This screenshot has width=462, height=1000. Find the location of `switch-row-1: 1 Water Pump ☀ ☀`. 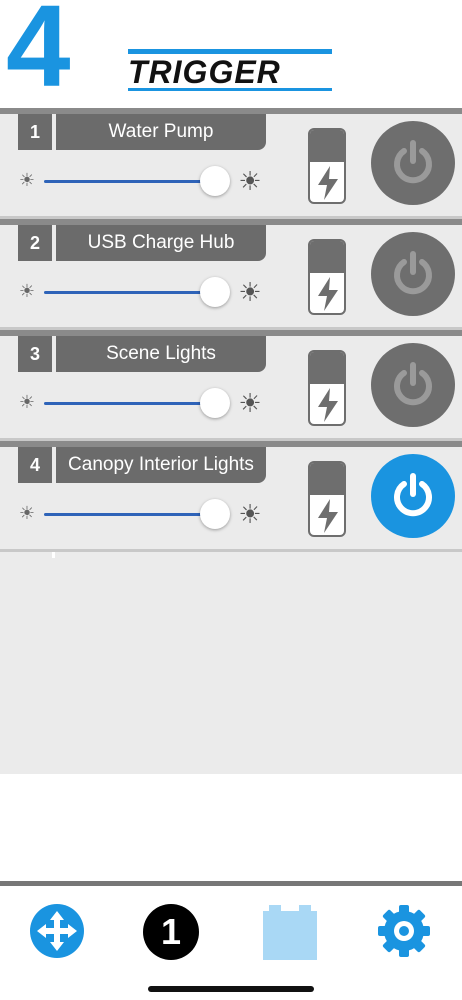

switch-row-1: 1 Water Pump ☀ ☀ is located at coordinates (231, 163).